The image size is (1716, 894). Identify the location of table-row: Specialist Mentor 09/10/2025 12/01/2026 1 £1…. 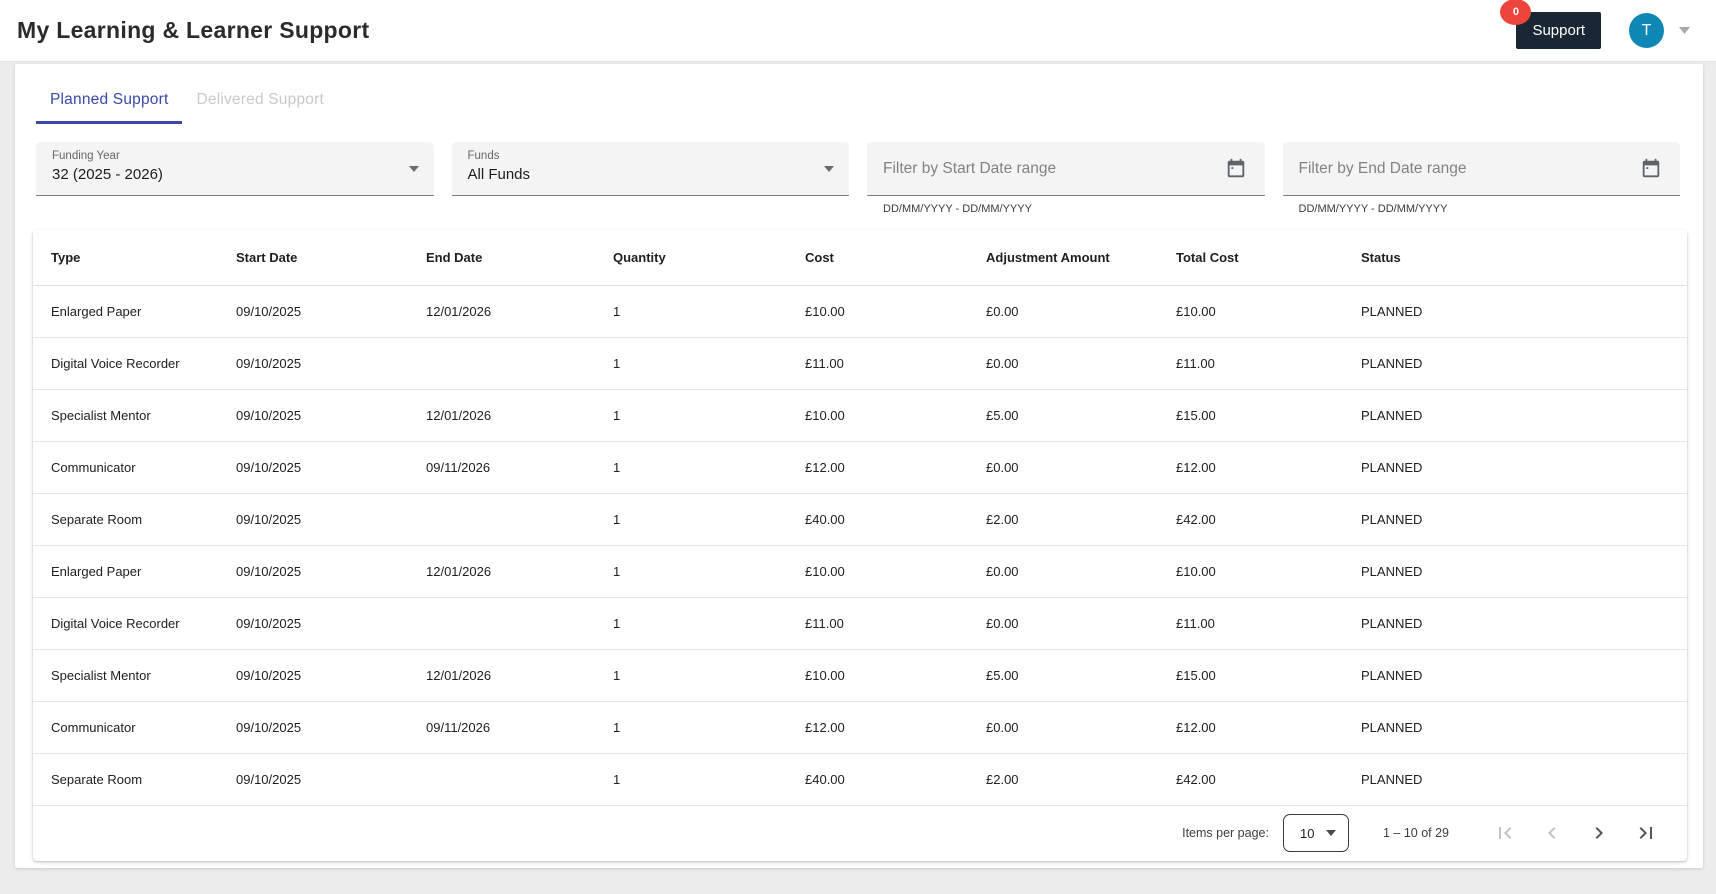
(860, 415).